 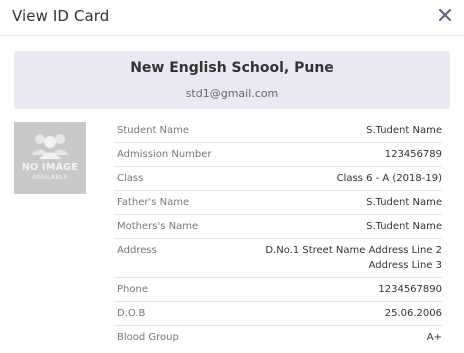 I want to click on detail-value: A+, so click(x=434, y=337).